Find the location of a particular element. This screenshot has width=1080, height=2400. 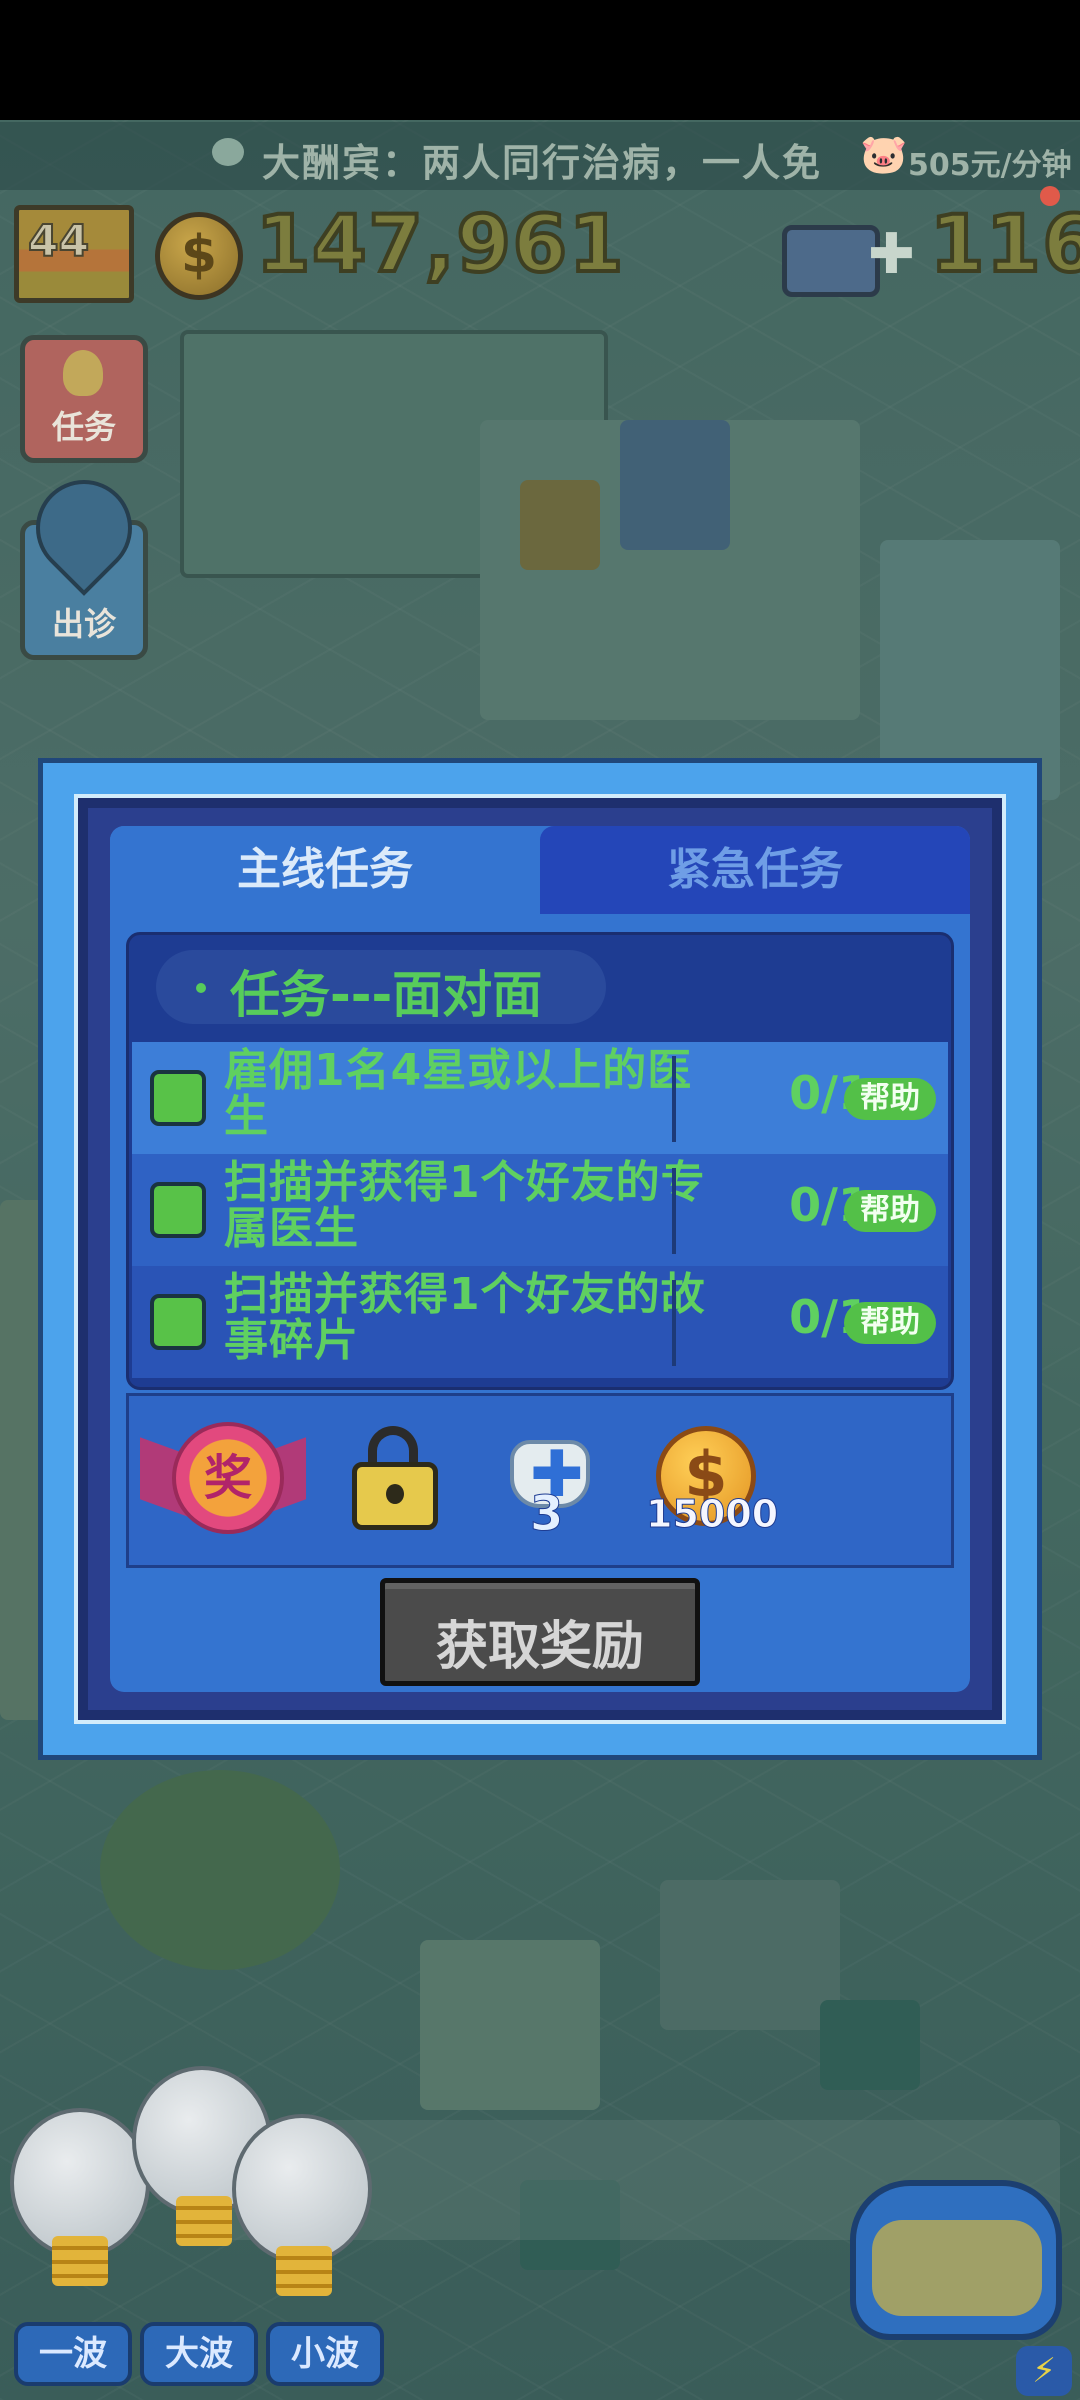

coin-icon: $ is located at coordinates (199, 256).